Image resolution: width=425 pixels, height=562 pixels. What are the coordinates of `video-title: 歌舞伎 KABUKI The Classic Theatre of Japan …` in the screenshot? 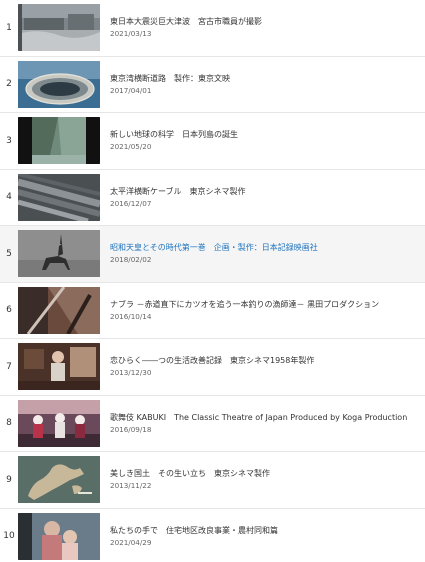 It's located at (267, 417).